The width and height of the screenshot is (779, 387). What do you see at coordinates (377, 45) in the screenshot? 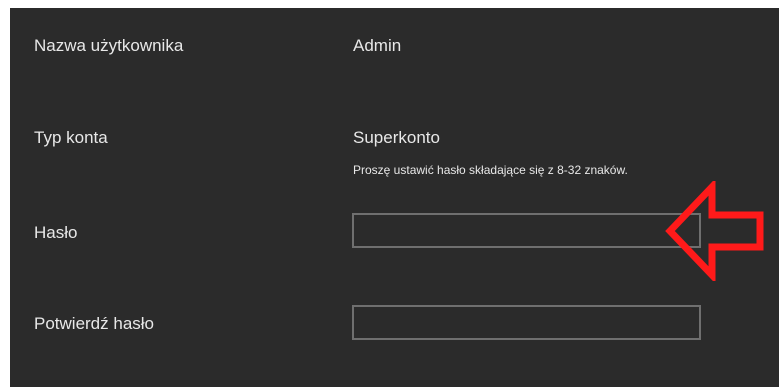
I see `username-value: Admin` at bounding box center [377, 45].